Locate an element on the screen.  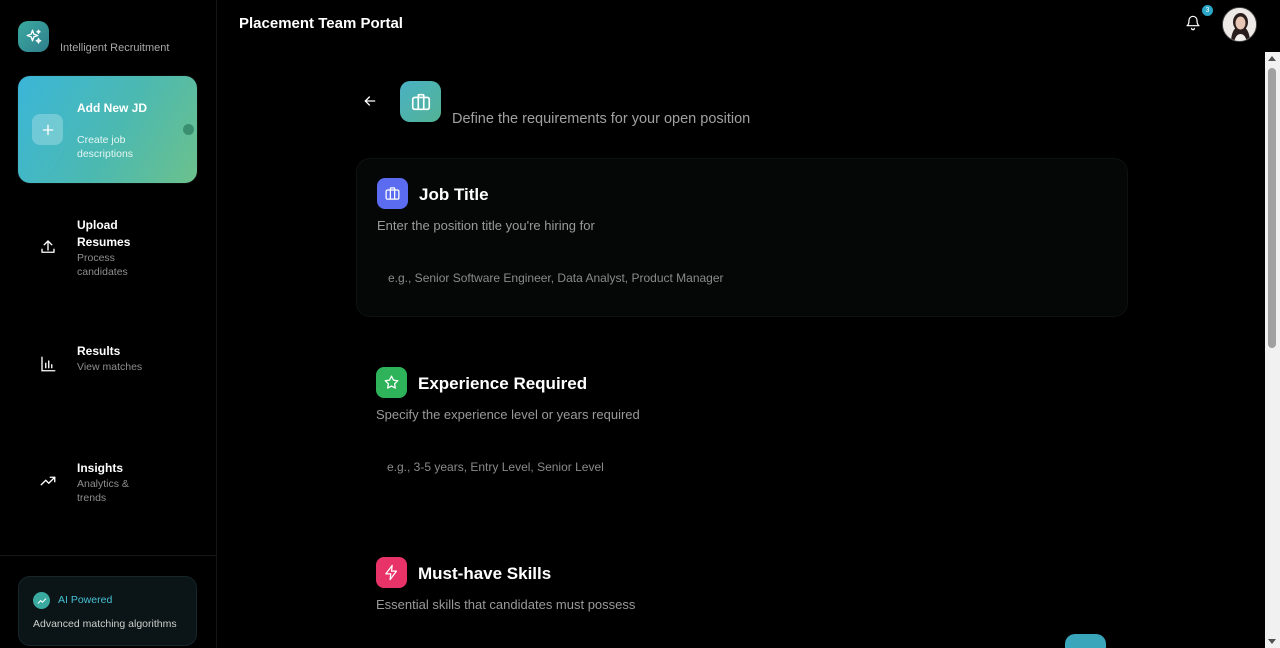
upload-icon is located at coordinates (48, 246).